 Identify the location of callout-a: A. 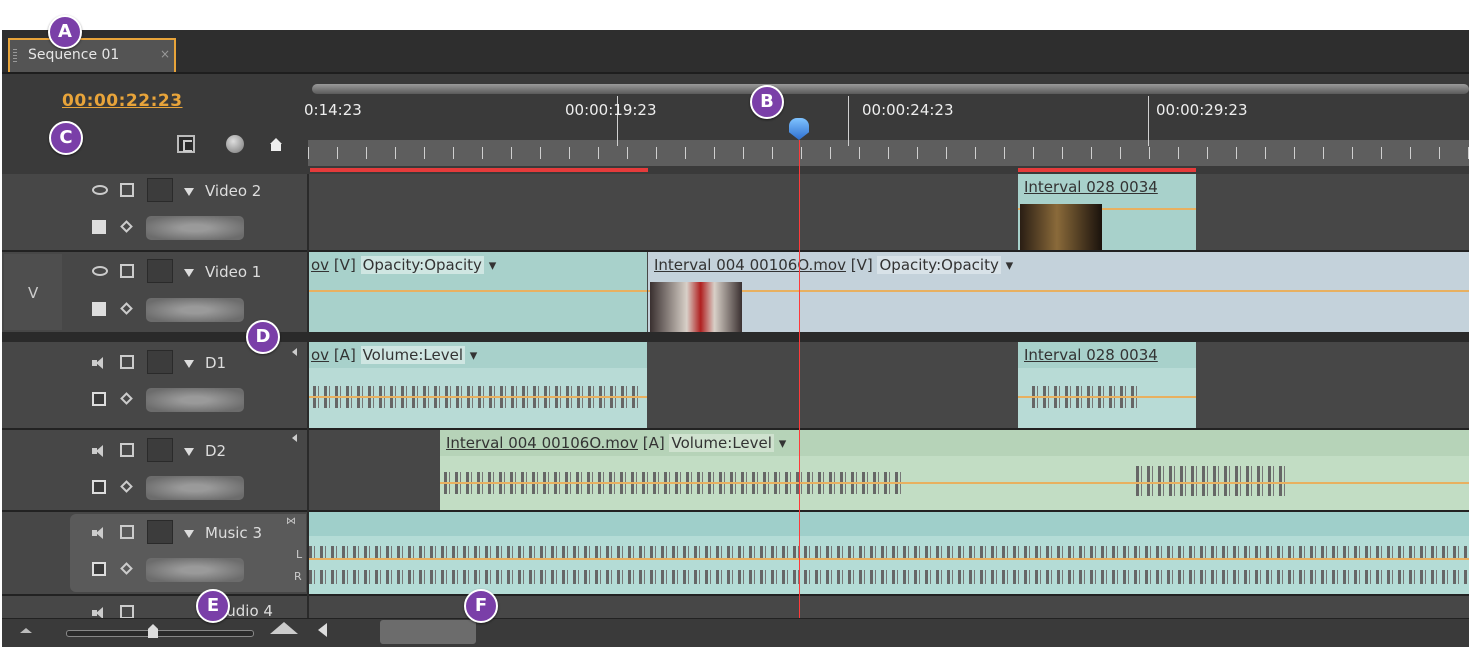
(65, 32).